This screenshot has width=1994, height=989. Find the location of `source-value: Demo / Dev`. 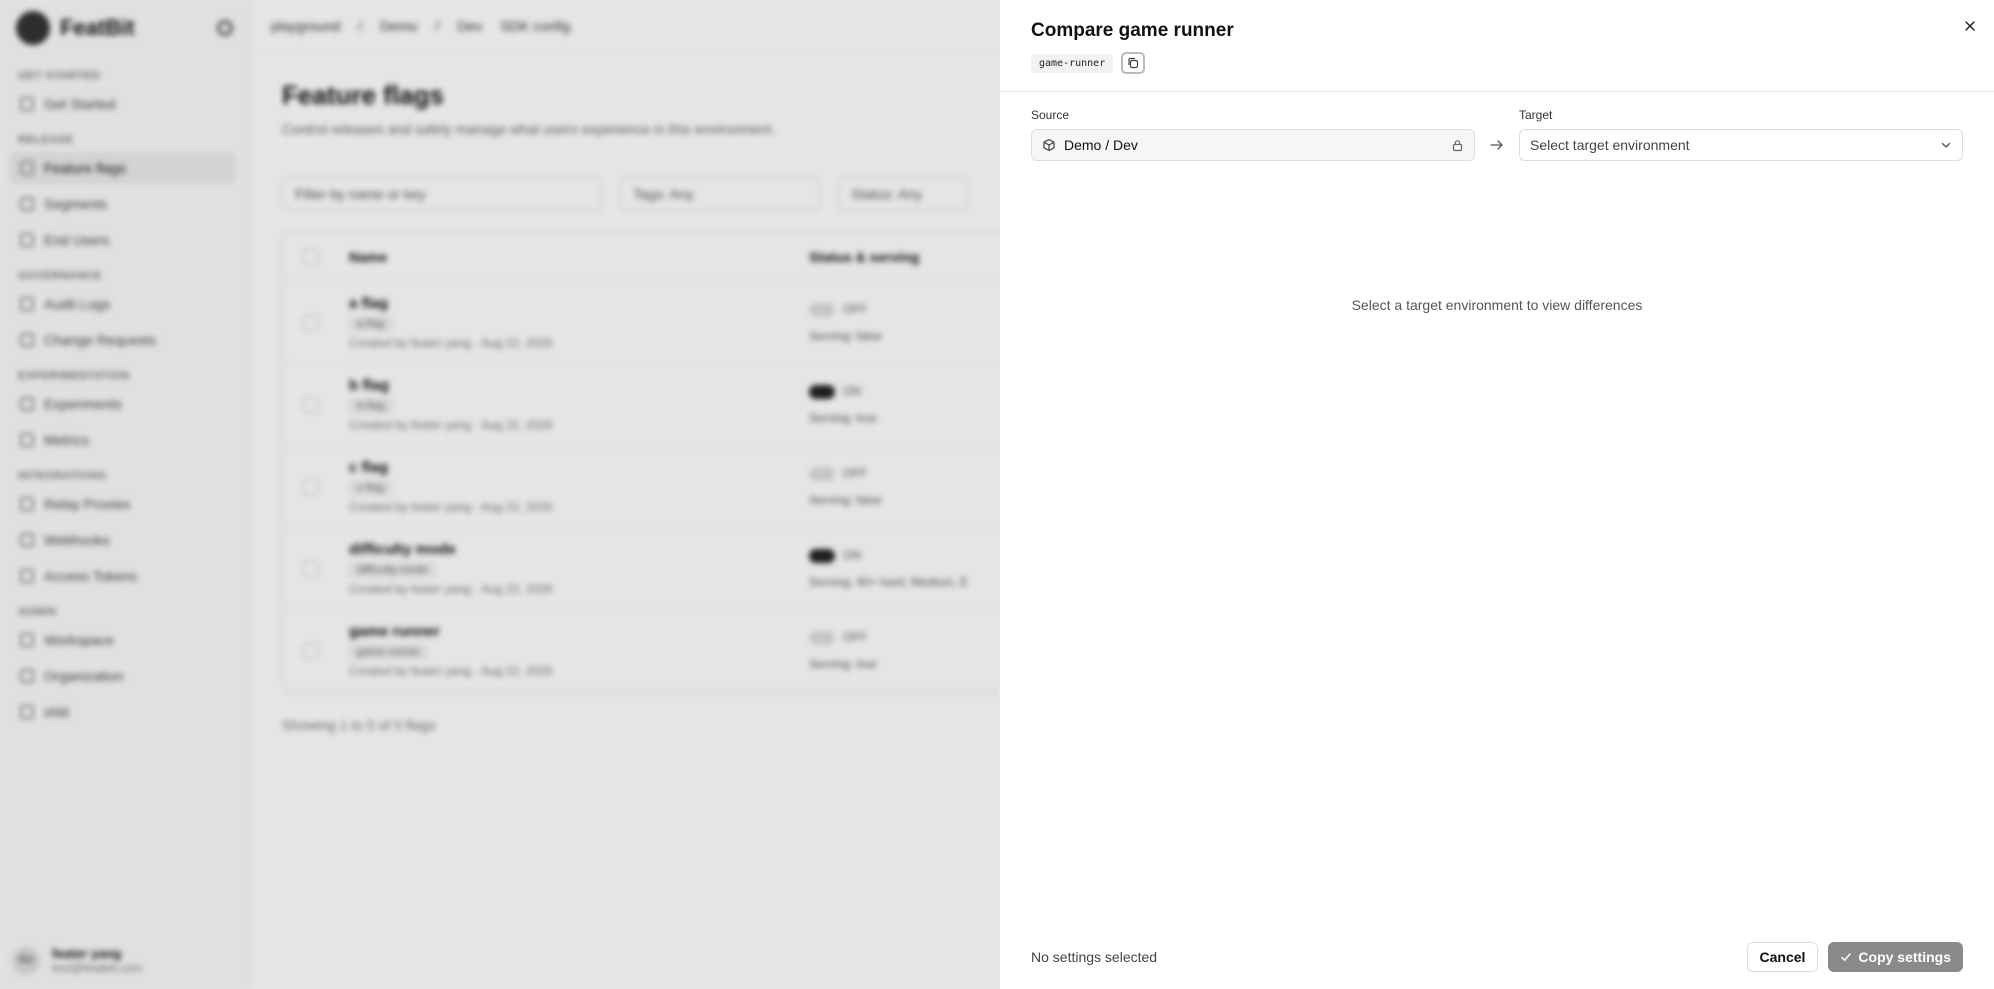

source-value: Demo / Dev is located at coordinates (1101, 145).